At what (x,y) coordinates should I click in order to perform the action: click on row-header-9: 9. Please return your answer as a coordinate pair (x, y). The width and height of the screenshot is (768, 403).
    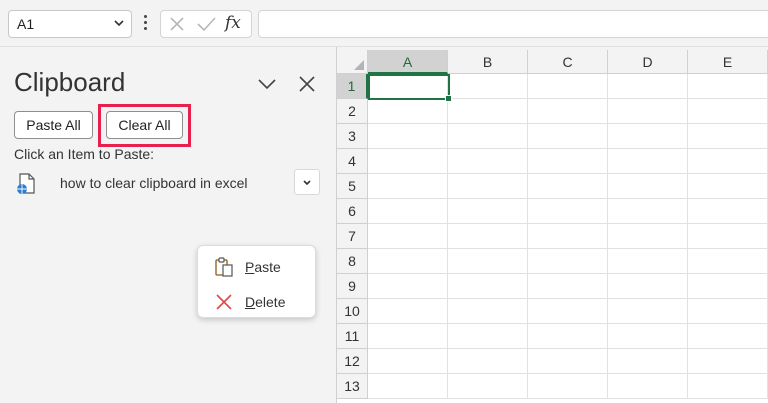
    Looking at the image, I should click on (352, 286).